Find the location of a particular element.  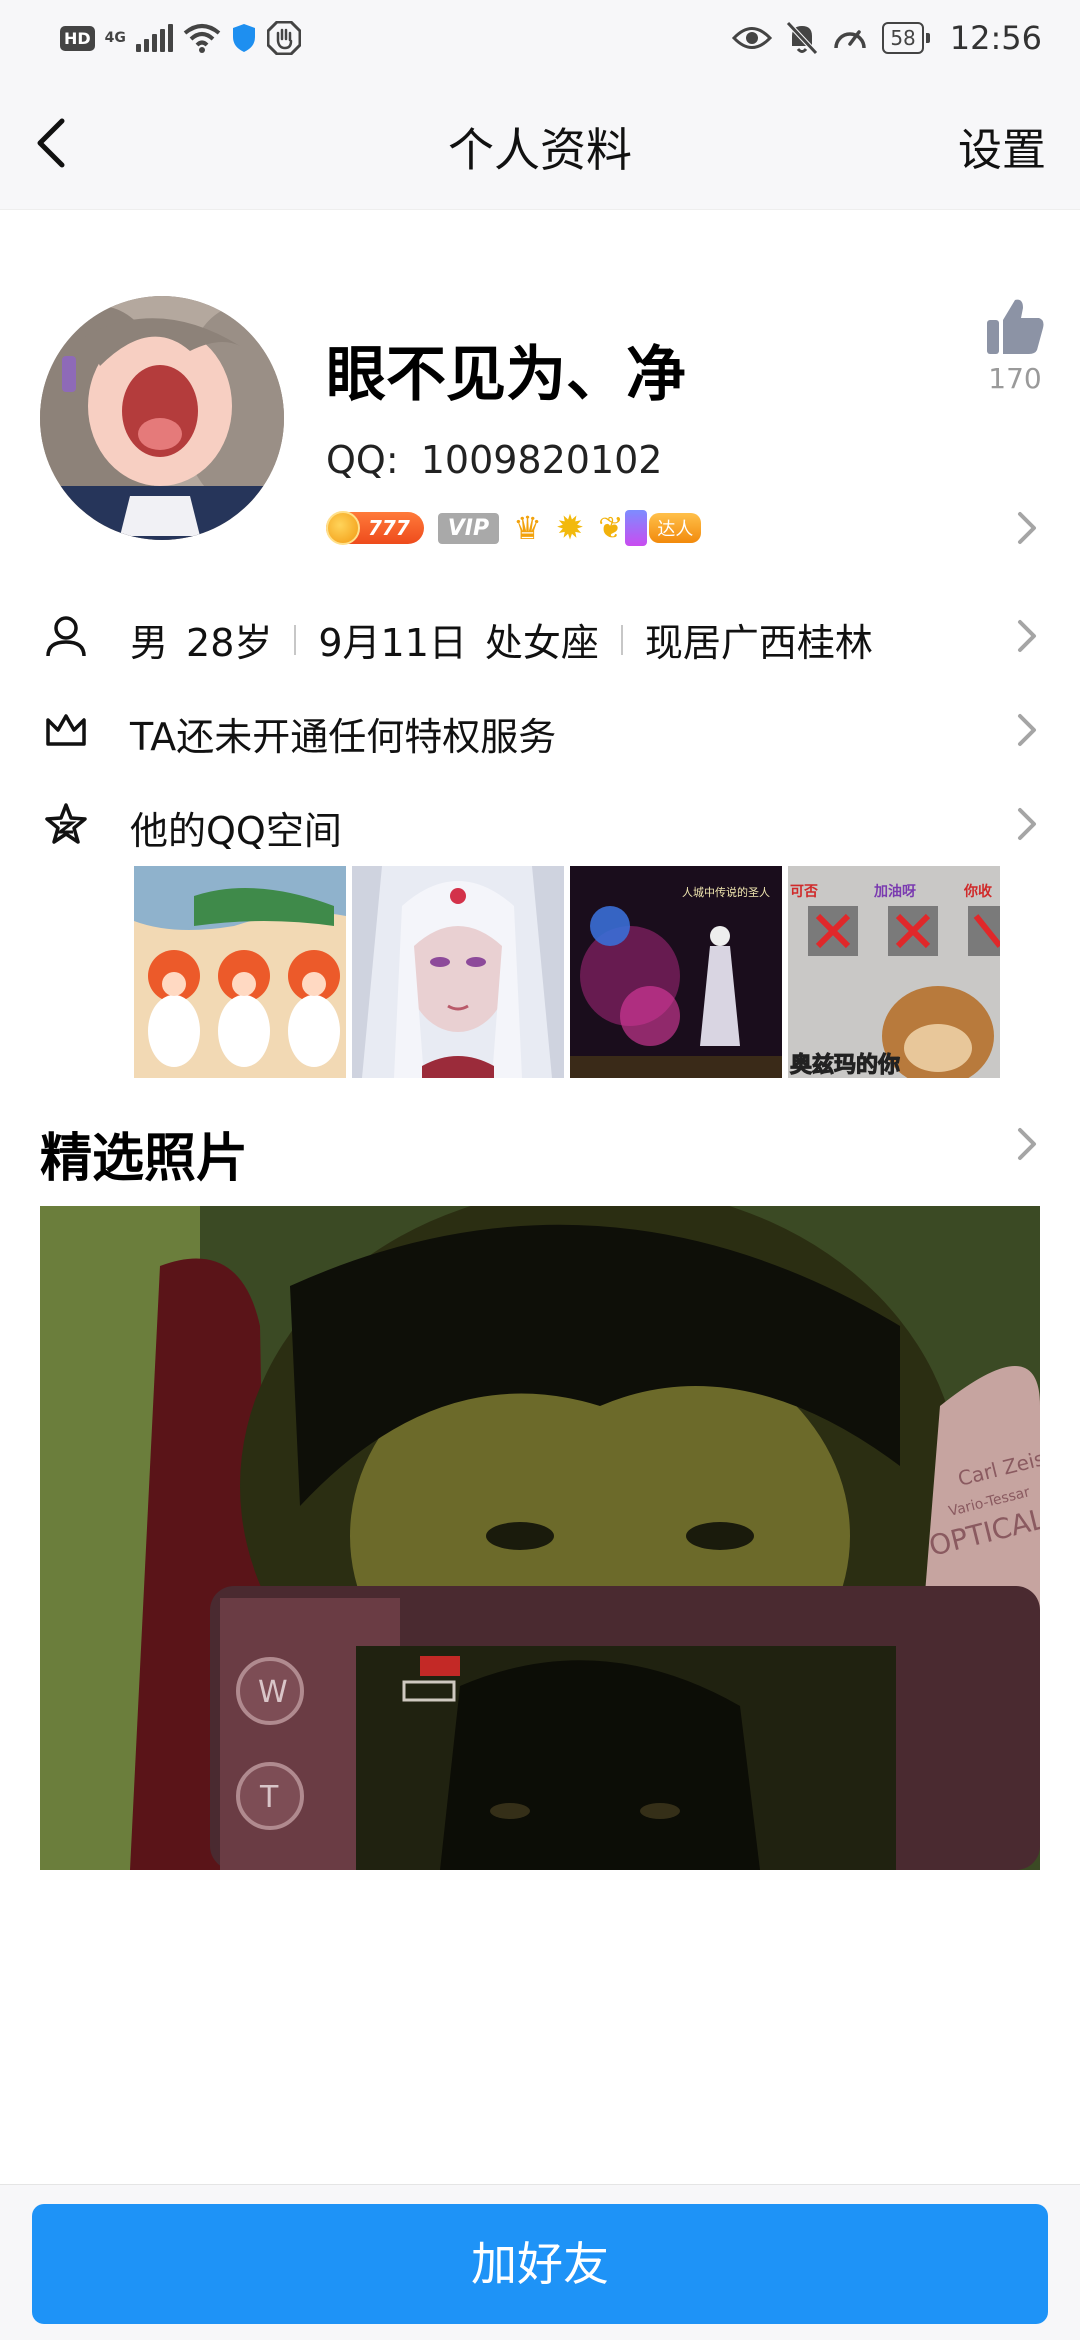

basic-info-text: 男 28岁 9月11日 处女座 现居广西桂林 is located at coordinates (501, 639).